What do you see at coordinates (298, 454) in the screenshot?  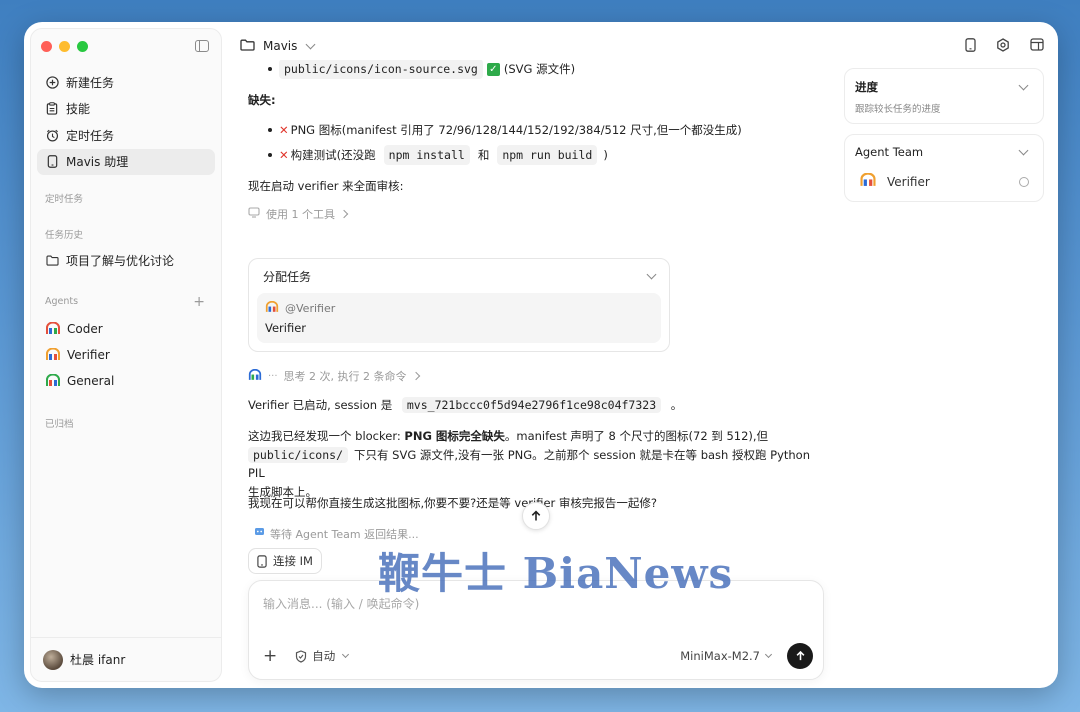 I see `code-path: public/icons/` at bounding box center [298, 454].